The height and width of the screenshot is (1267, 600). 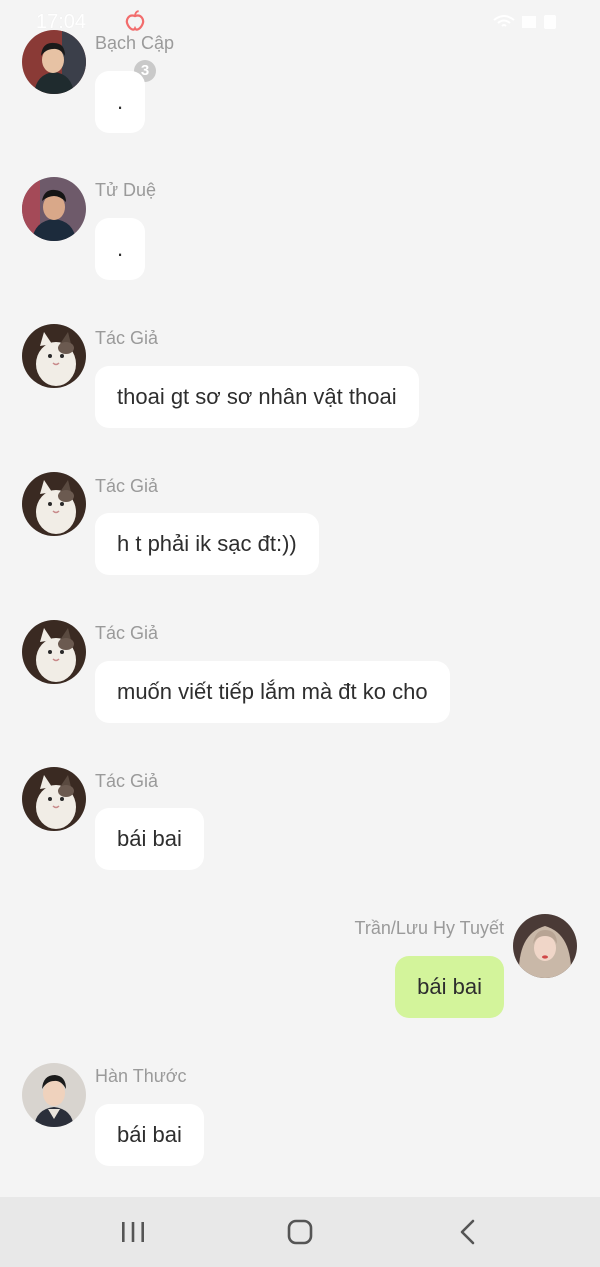 I want to click on message-bubble: h t phải ik sạc đt:)), so click(x=207, y=544).